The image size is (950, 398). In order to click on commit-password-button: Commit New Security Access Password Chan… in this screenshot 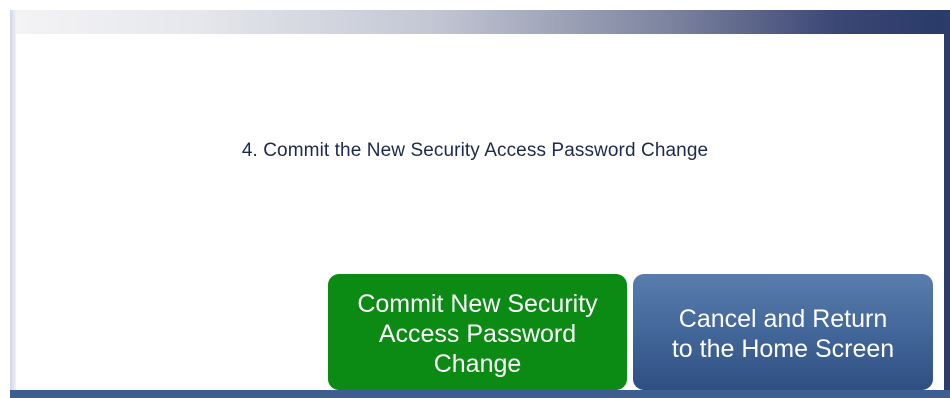, I will do `click(477, 332)`.